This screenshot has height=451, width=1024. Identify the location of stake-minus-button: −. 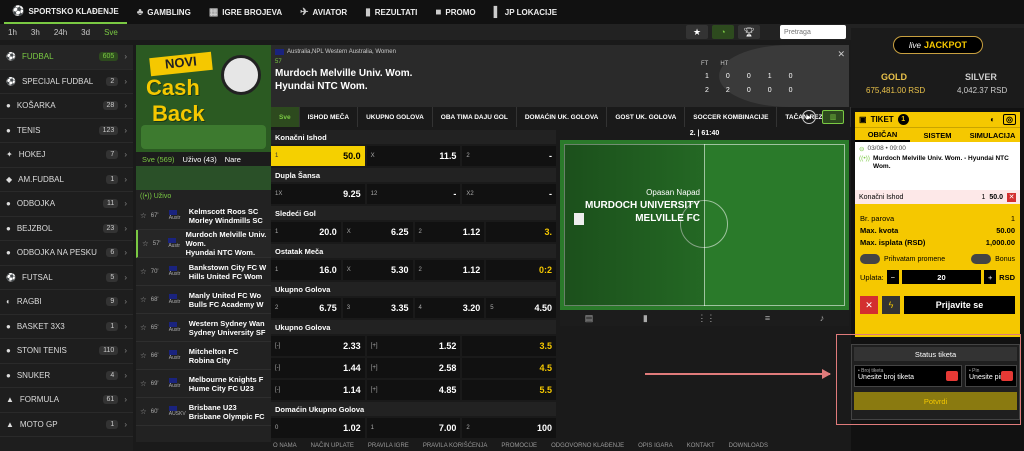
(892, 277).